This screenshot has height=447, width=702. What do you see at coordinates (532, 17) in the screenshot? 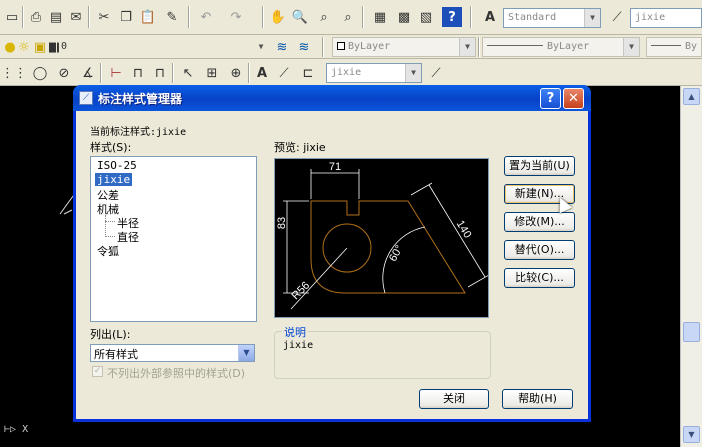
I see `text-style-value: Standard` at bounding box center [532, 17].